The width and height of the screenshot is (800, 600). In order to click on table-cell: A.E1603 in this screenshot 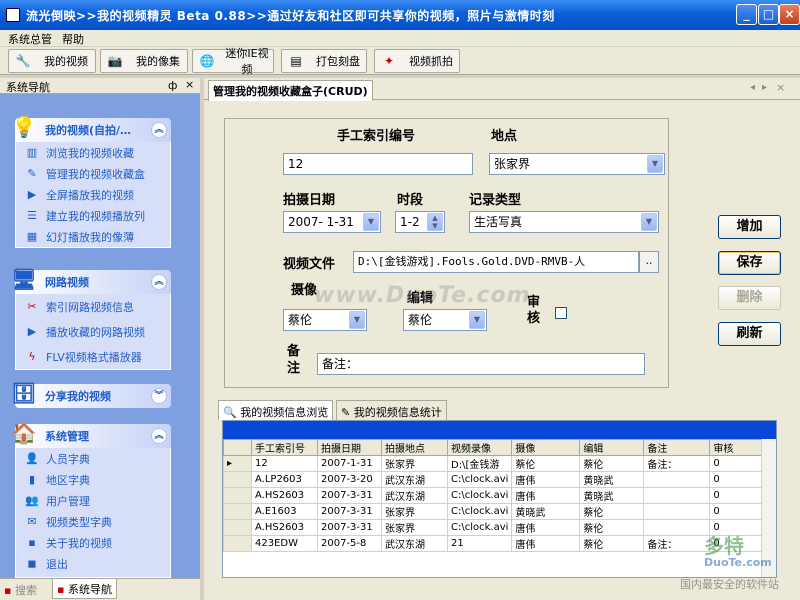, I will do `click(284, 511)`.